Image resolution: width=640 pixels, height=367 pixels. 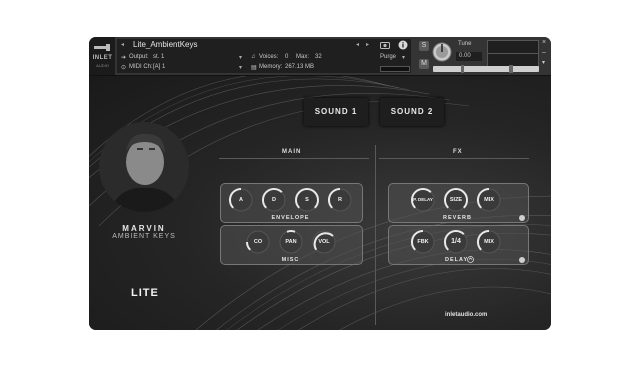 What do you see at coordinates (465, 56) in the screenshot?
I see `tune-value: 0.00` at bounding box center [465, 56].